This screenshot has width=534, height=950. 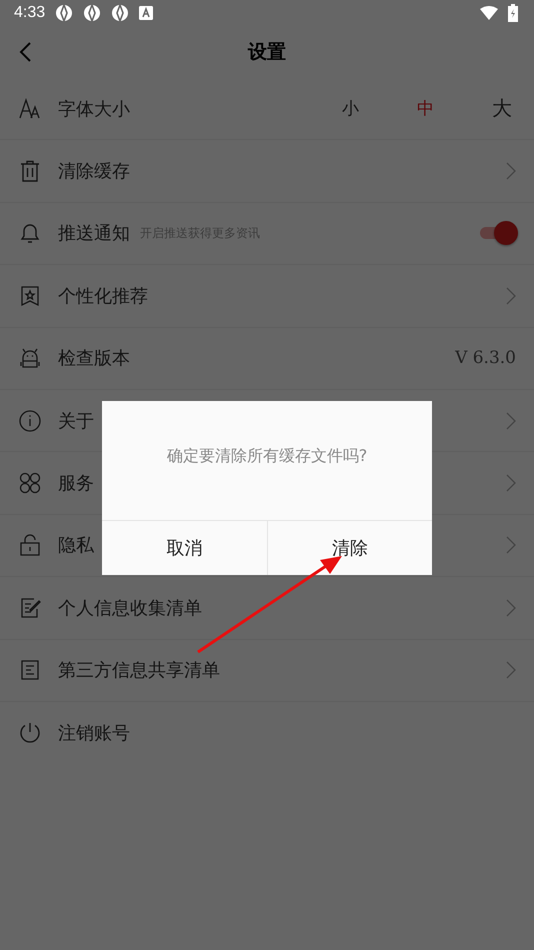 I want to click on setting-label: 第三方信息共享清单, so click(x=139, y=670).